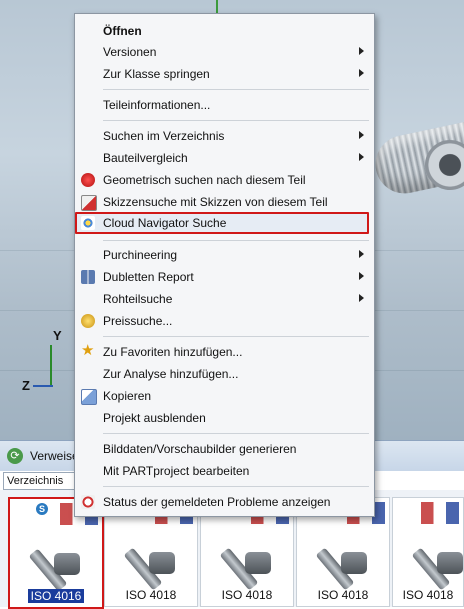 This screenshot has height=609, width=464. What do you see at coordinates (15, 456) in the screenshot?
I see `refresh-icon: ⟳` at bounding box center [15, 456].